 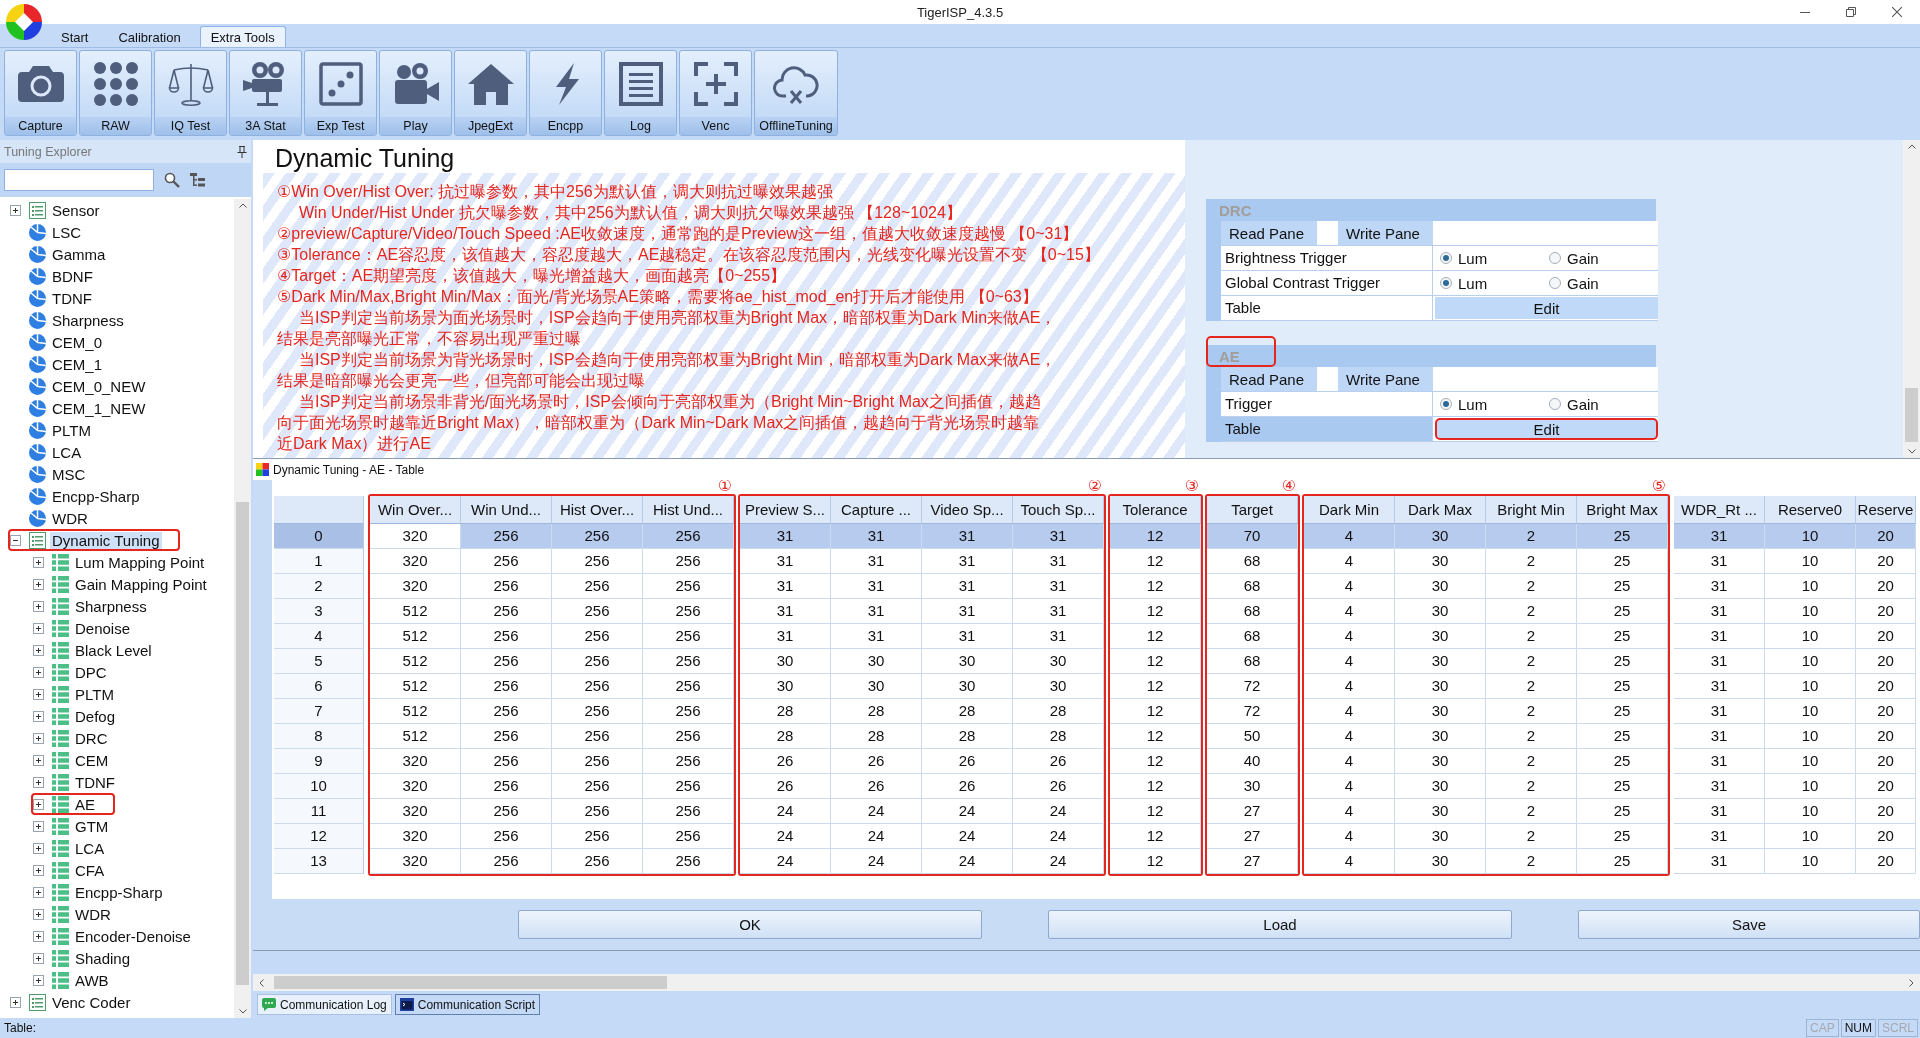 What do you see at coordinates (79, 1002) in the screenshot?
I see `tree-item: Venc Coder` at bounding box center [79, 1002].